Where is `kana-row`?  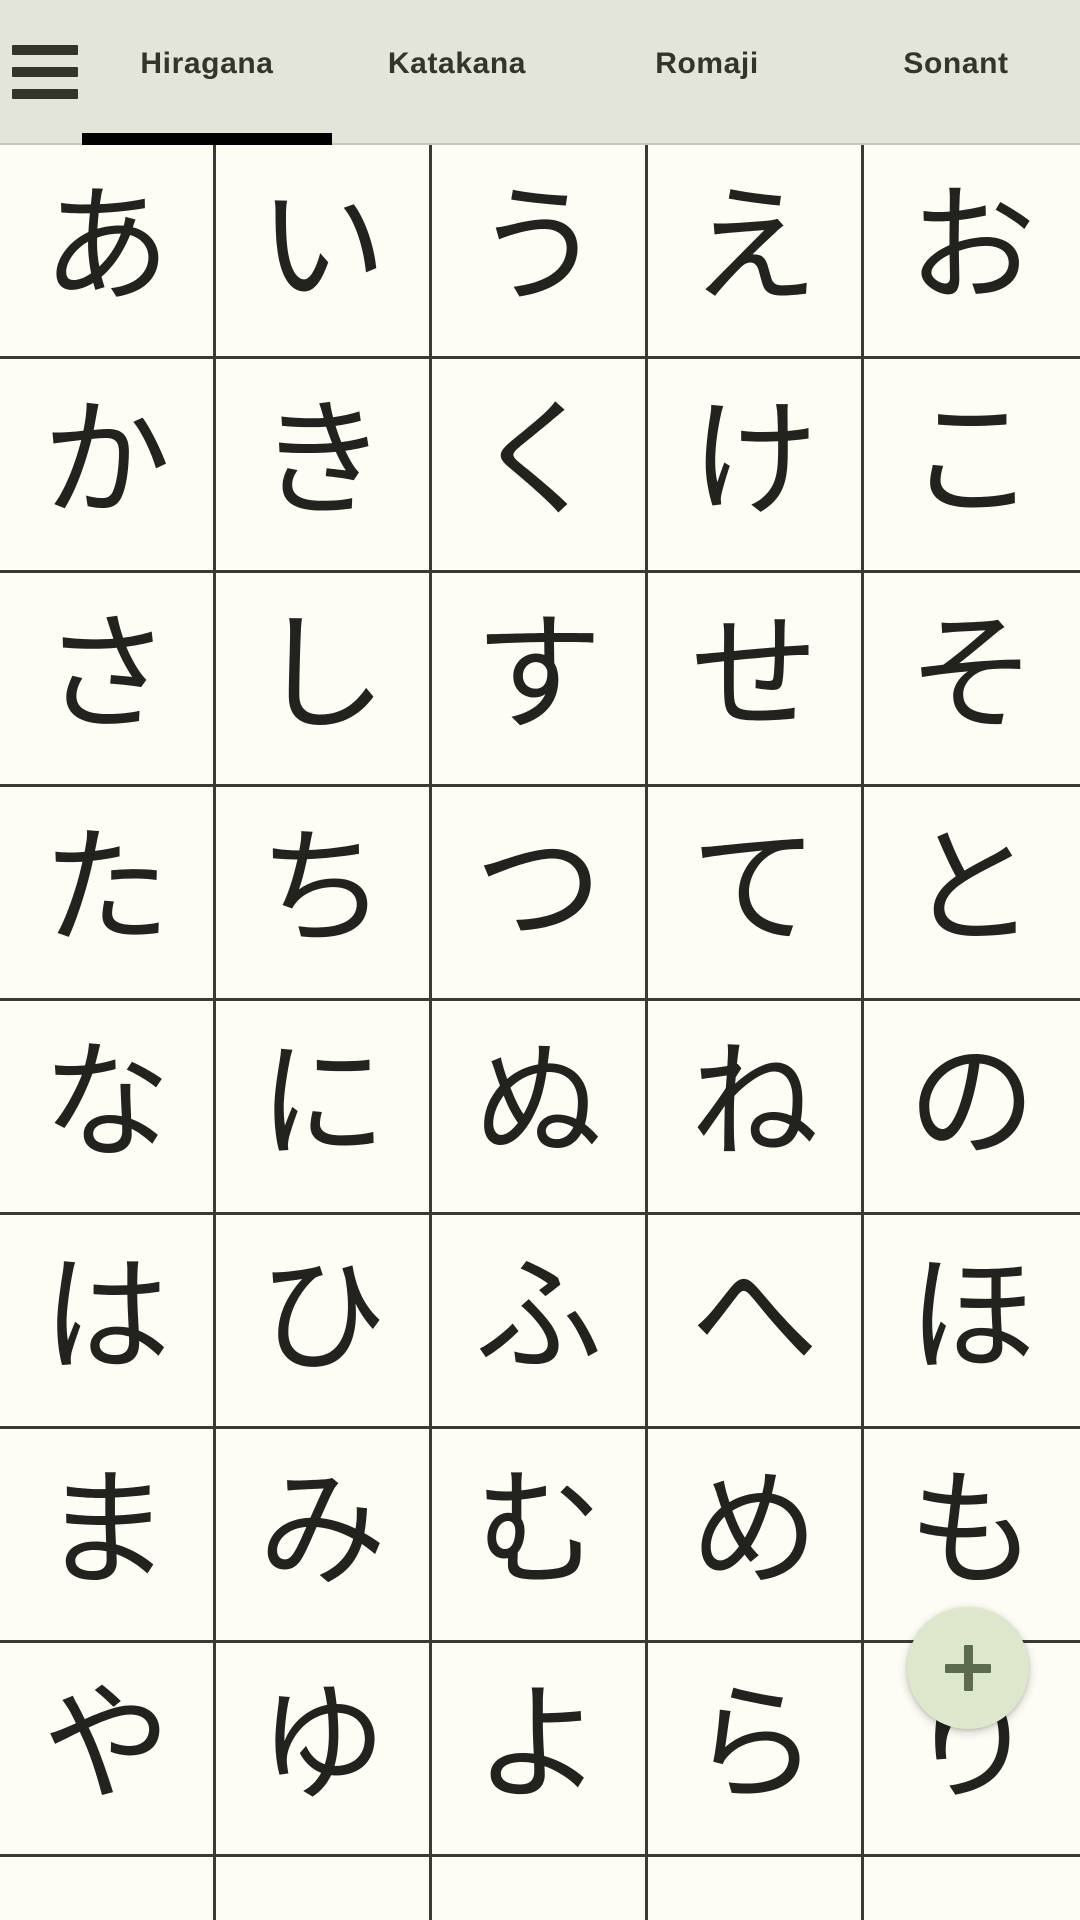
kana-row is located at coordinates (540, 1888).